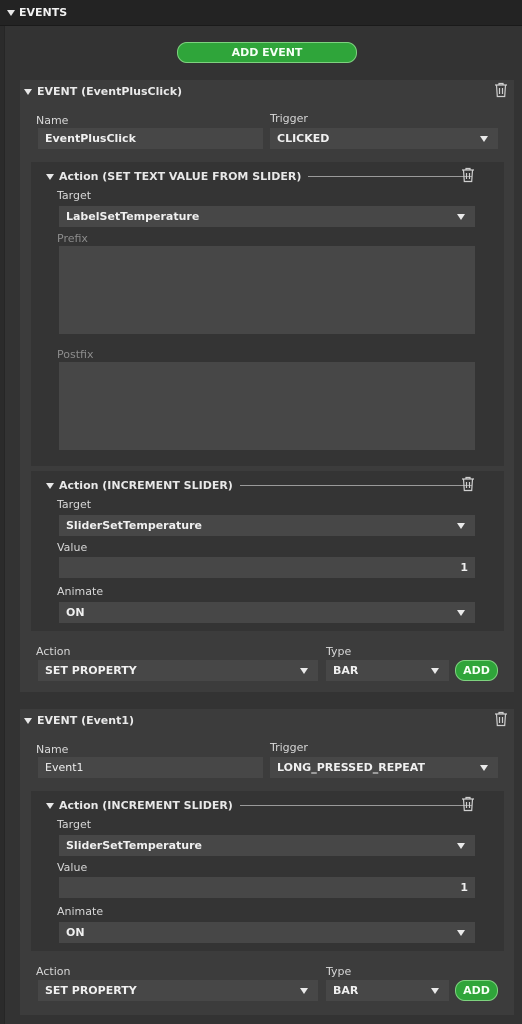  What do you see at coordinates (43, 12) in the screenshot?
I see `events-header-label: EVENTS` at bounding box center [43, 12].